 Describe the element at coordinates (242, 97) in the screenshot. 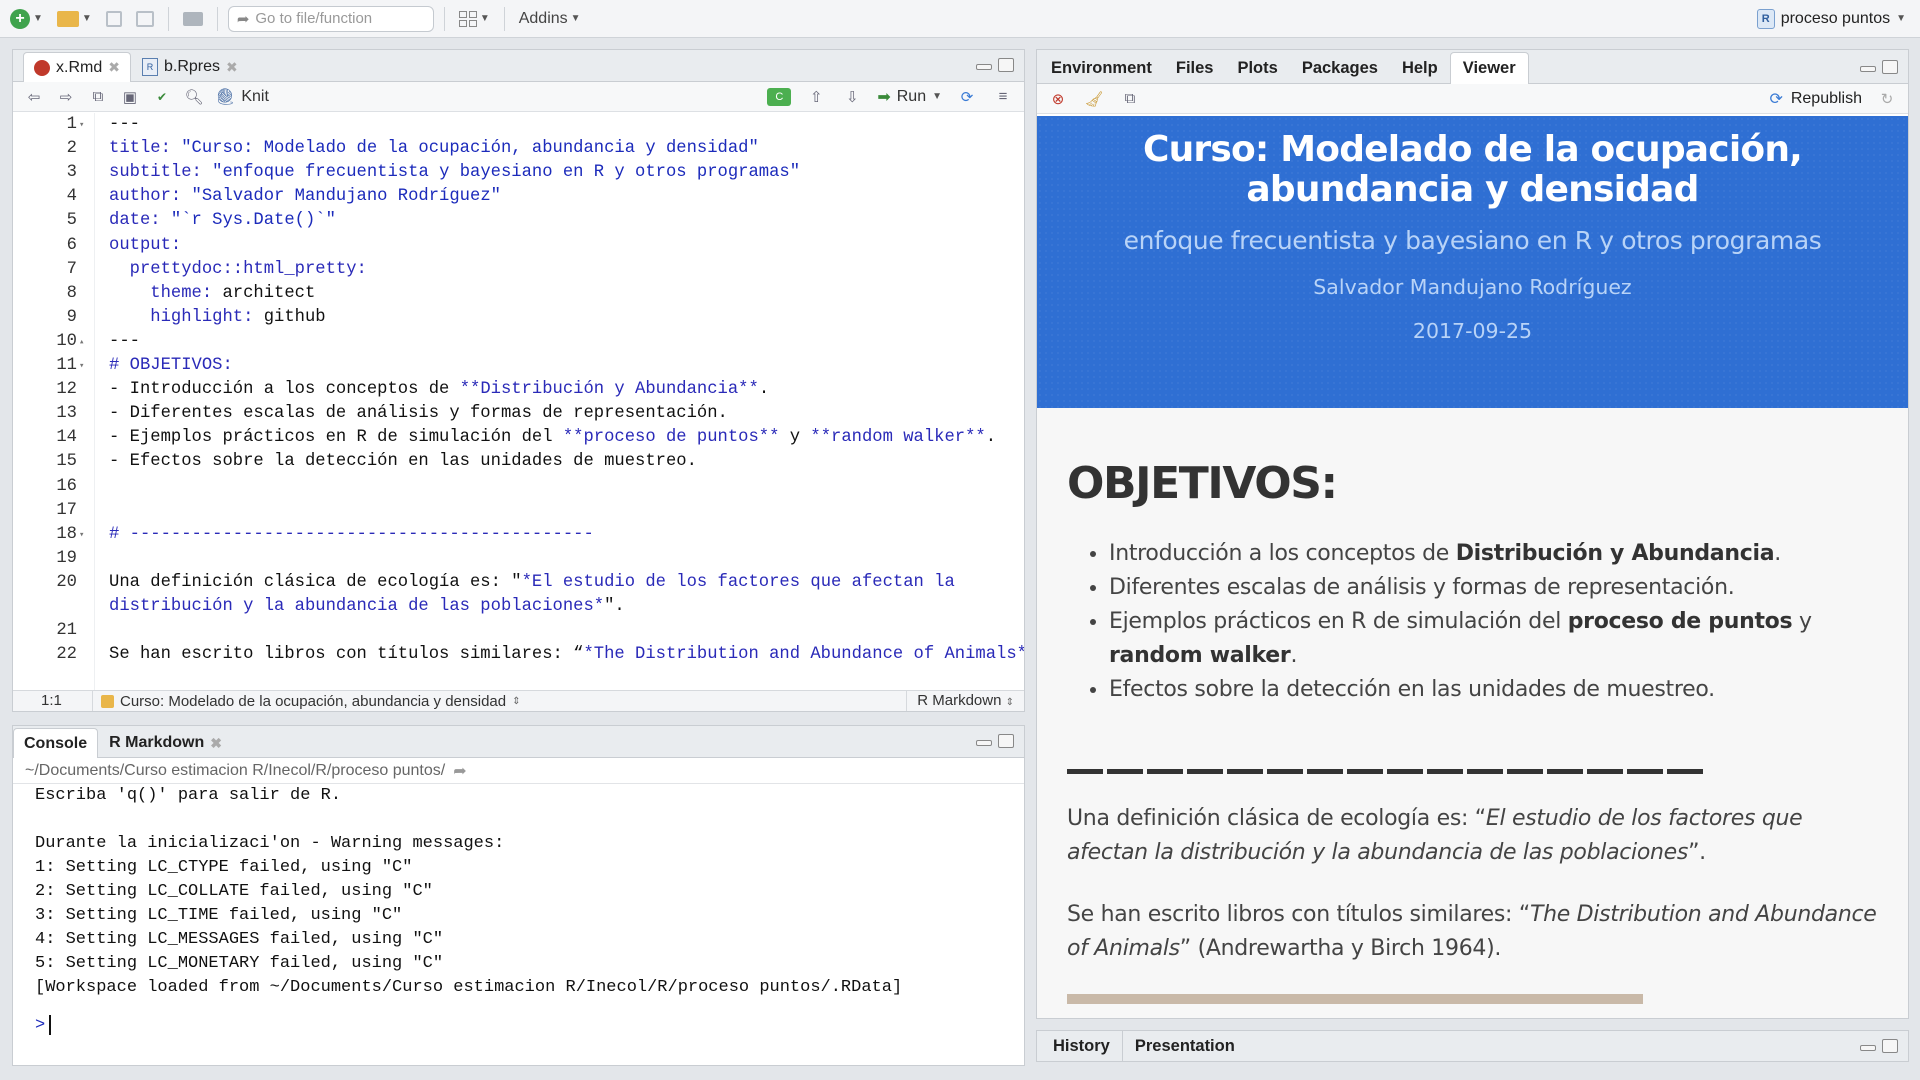

I see `knit-button: 🧶︎ Knit` at that location.